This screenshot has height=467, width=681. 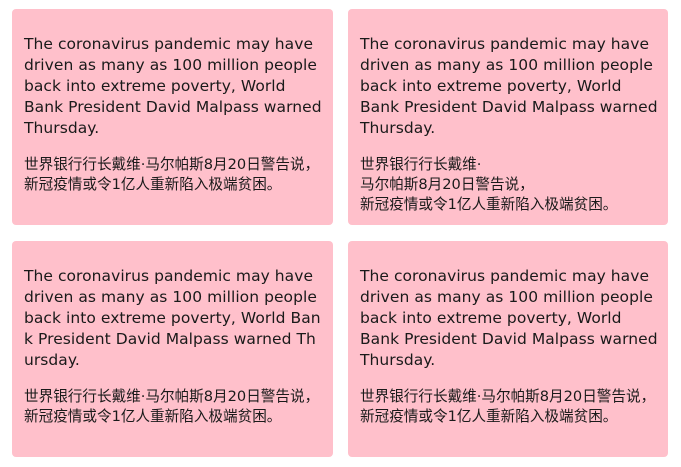 I want to click on chinese-line: 世界银行行长戴维·, so click(x=421, y=164).